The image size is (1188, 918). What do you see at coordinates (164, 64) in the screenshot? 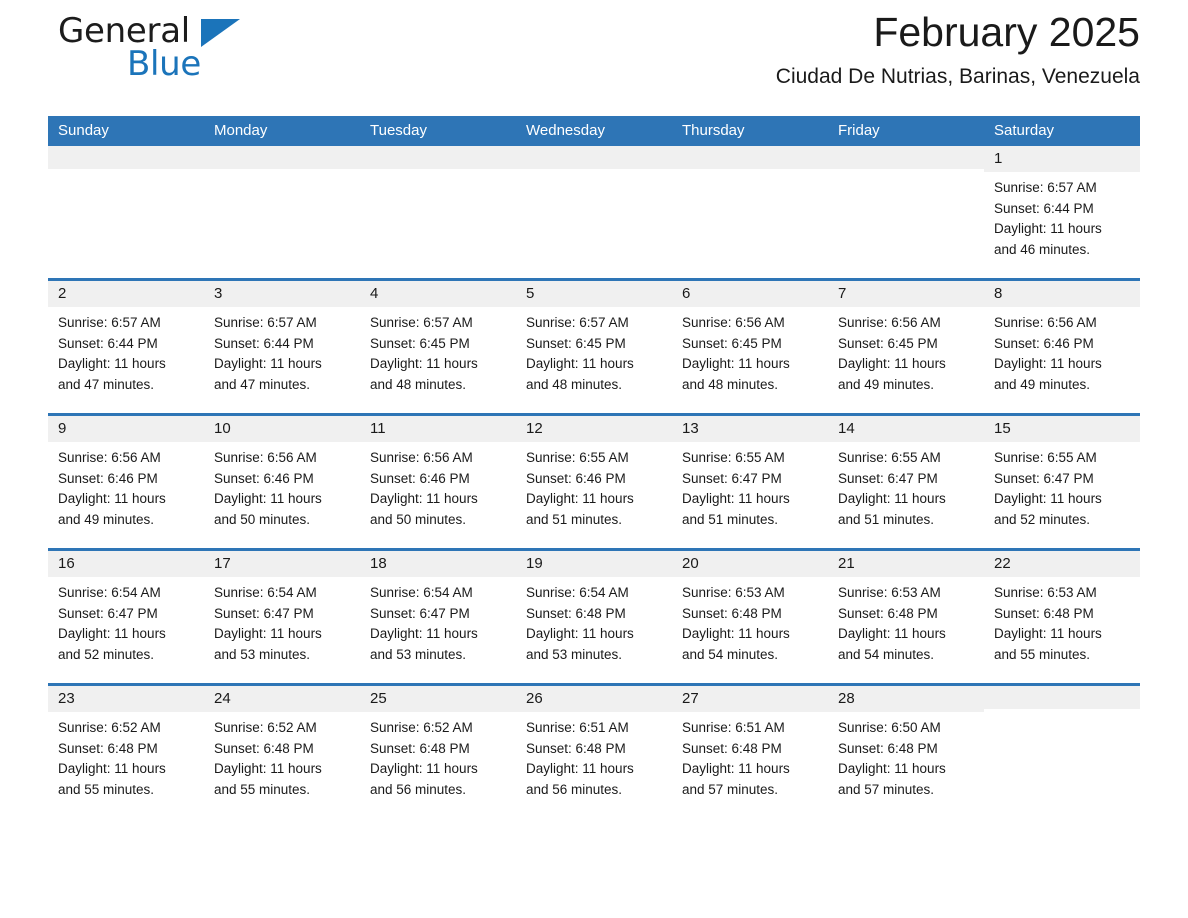
I see `brand-name-blue: Blue` at bounding box center [164, 64].